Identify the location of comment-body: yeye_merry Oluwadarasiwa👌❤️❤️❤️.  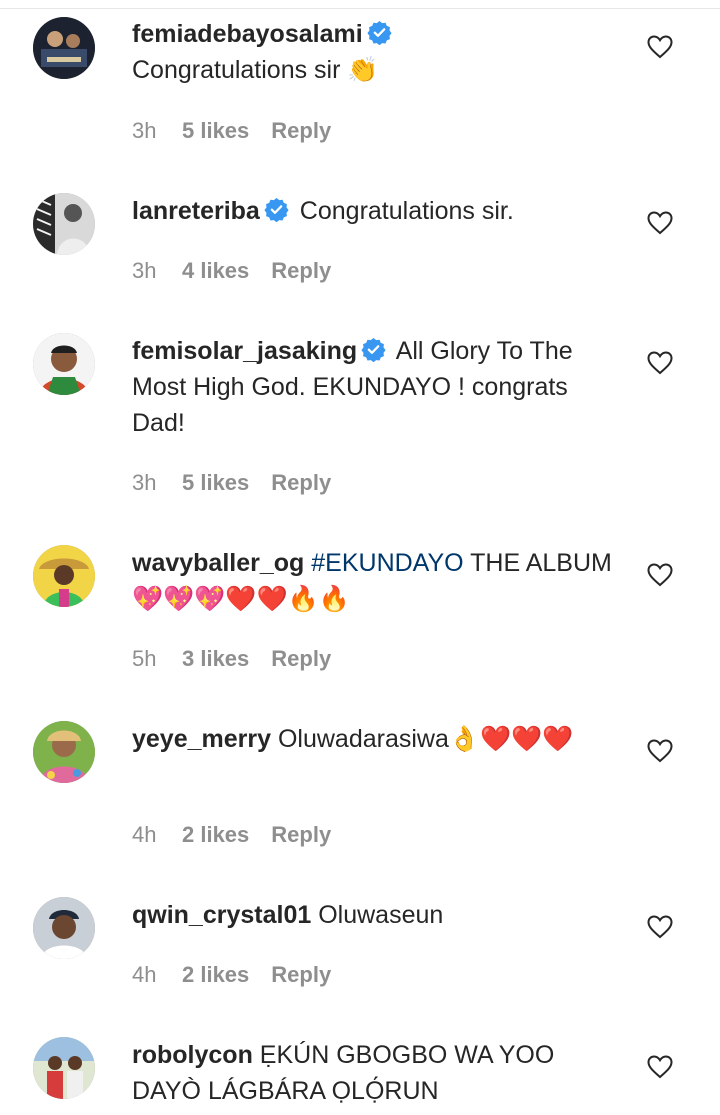
(377, 739).